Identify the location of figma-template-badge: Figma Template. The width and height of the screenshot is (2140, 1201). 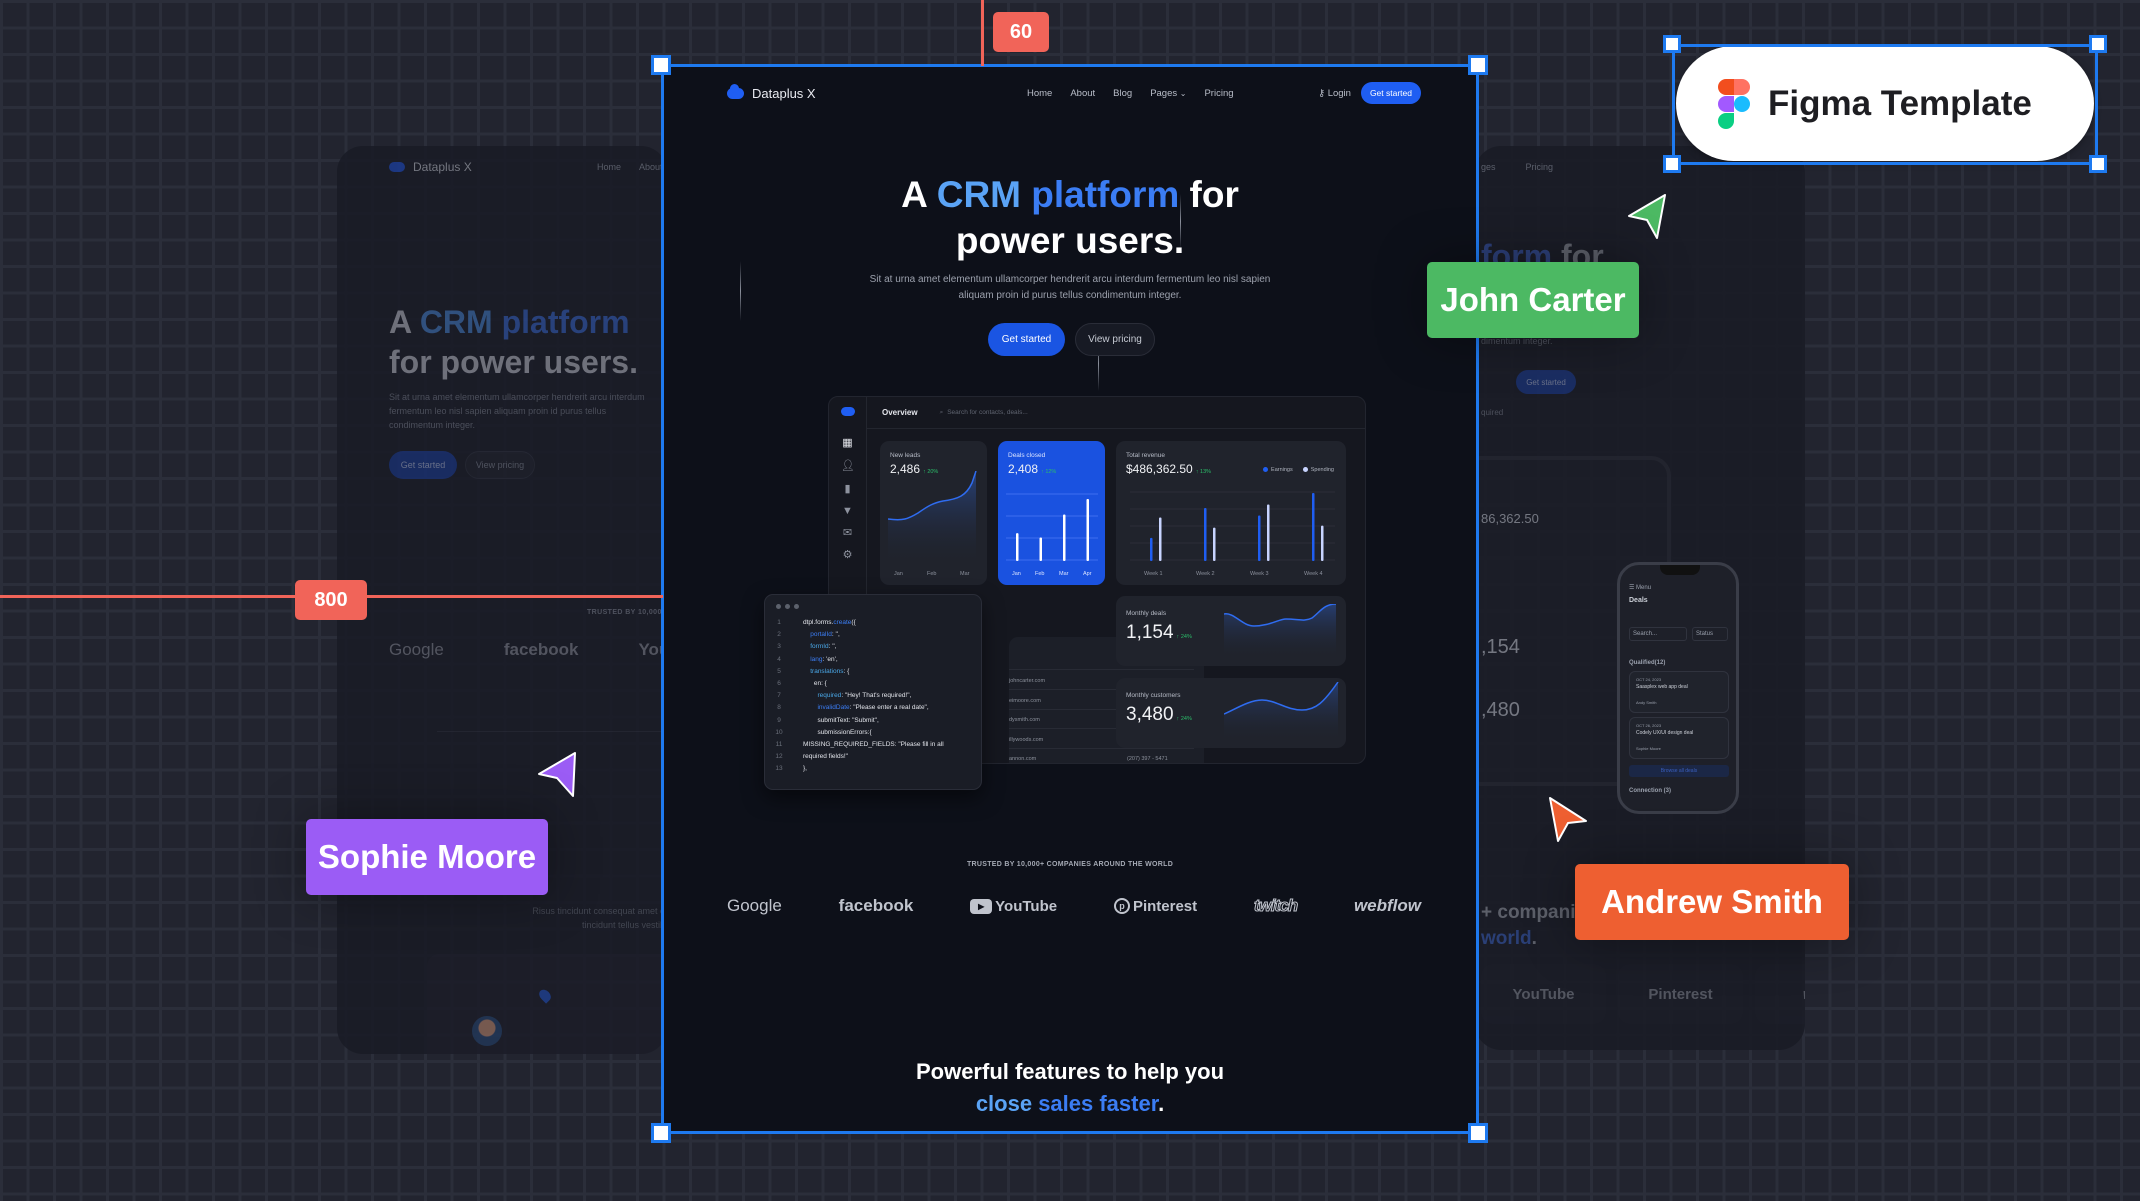
(1885, 103).